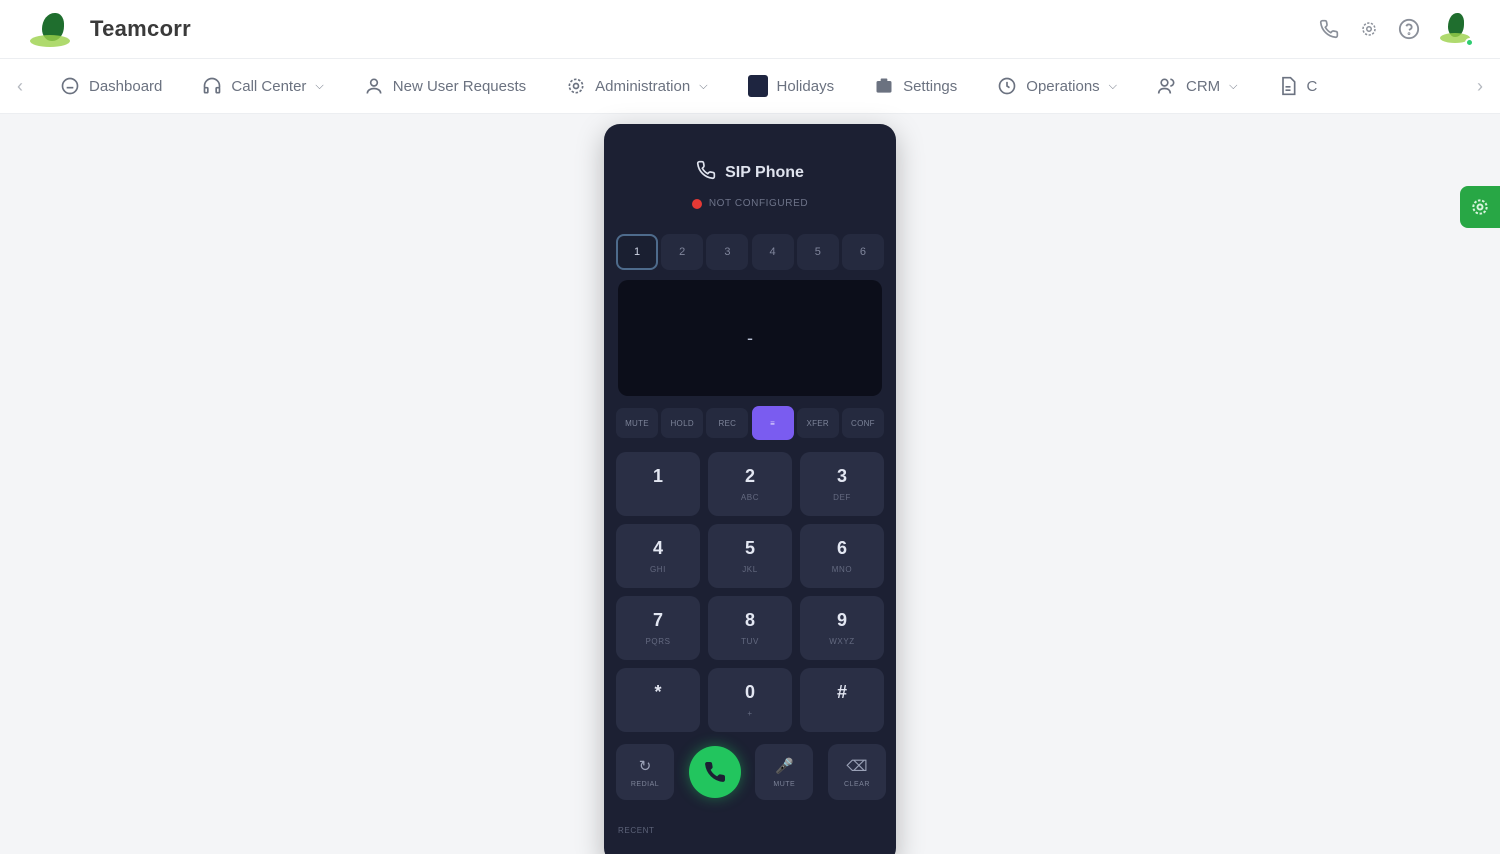  What do you see at coordinates (817, 252) in the screenshot?
I see `line-button: 5` at bounding box center [817, 252].